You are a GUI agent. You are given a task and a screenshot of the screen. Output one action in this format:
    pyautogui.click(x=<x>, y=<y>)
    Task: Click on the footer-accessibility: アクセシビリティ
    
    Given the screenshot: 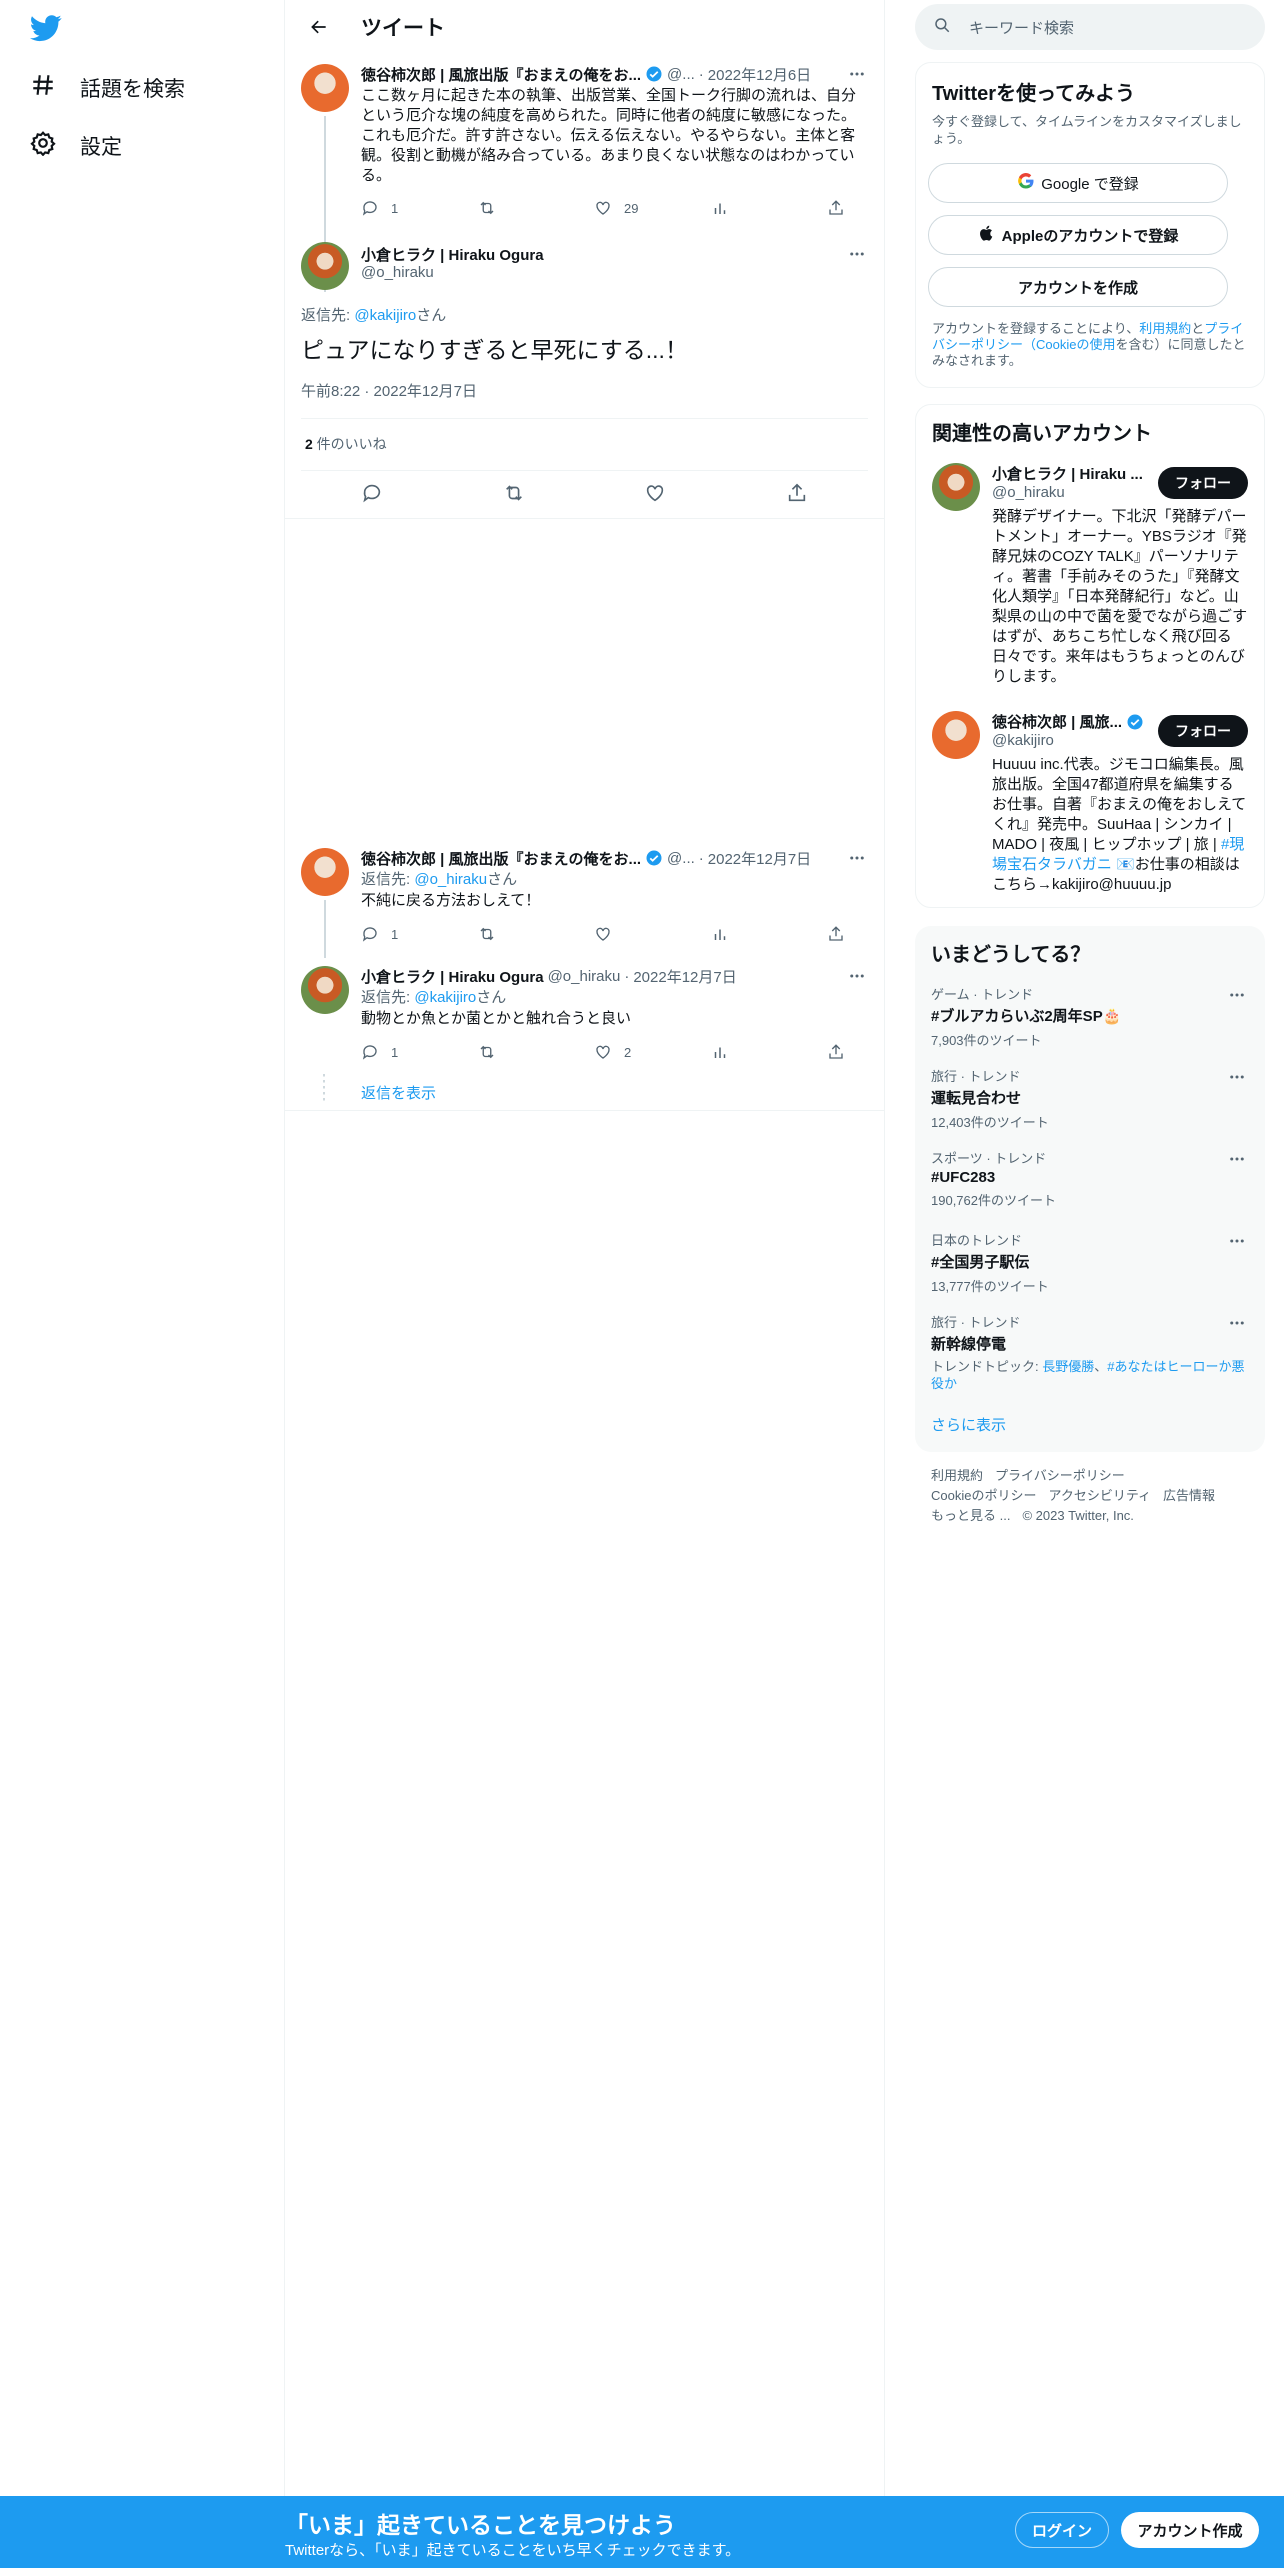 What is the action you would take?
    pyautogui.click(x=1099, y=1495)
    